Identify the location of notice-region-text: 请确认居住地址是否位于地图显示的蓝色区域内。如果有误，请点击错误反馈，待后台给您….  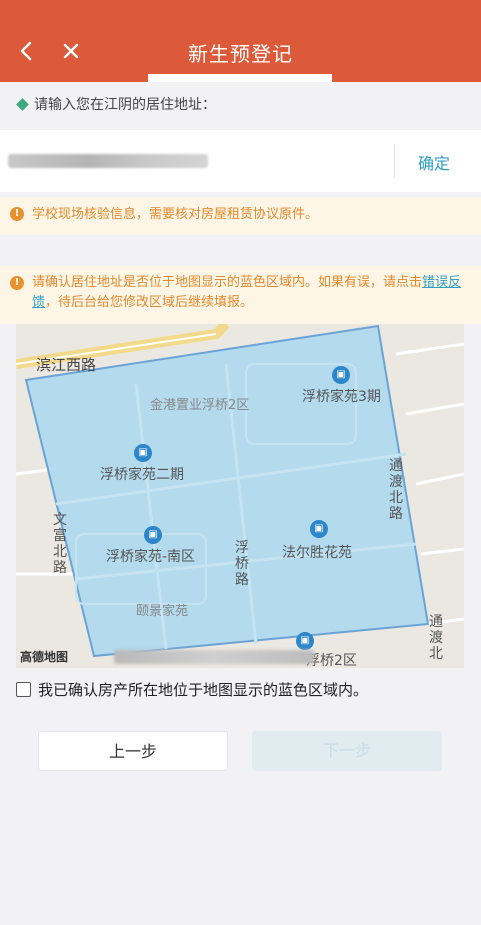
(249, 293).